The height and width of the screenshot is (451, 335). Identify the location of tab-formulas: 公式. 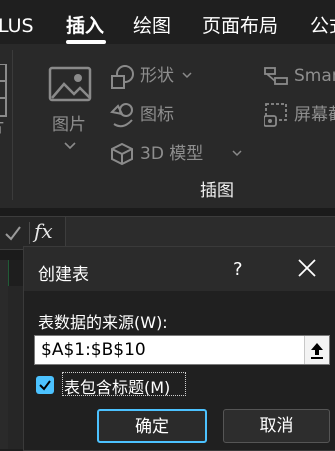
(322, 26).